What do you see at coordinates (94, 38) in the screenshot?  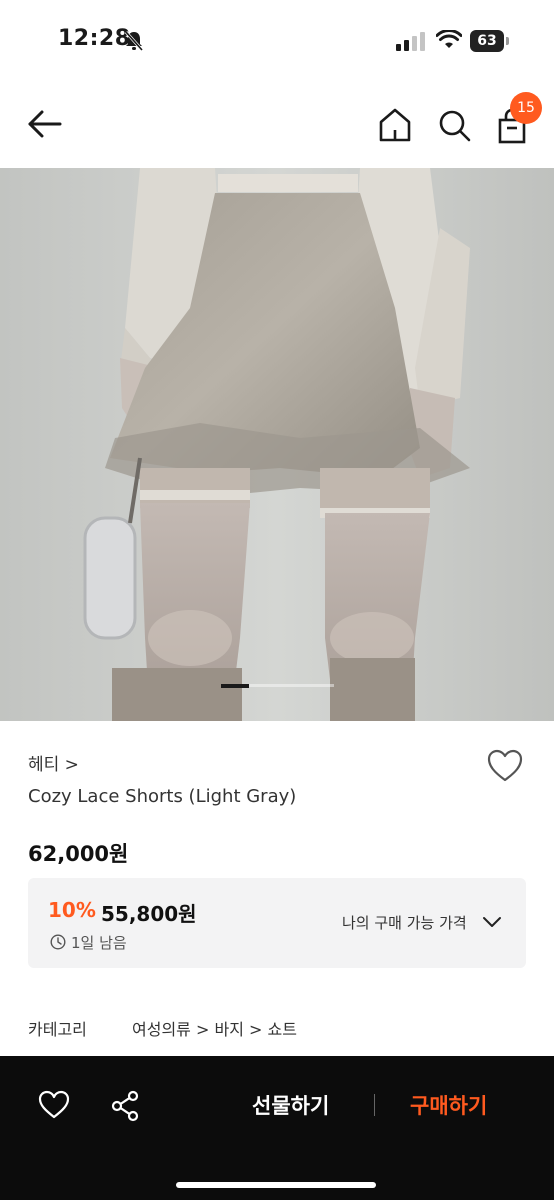 I see `status-time: 12:28` at bounding box center [94, 38].